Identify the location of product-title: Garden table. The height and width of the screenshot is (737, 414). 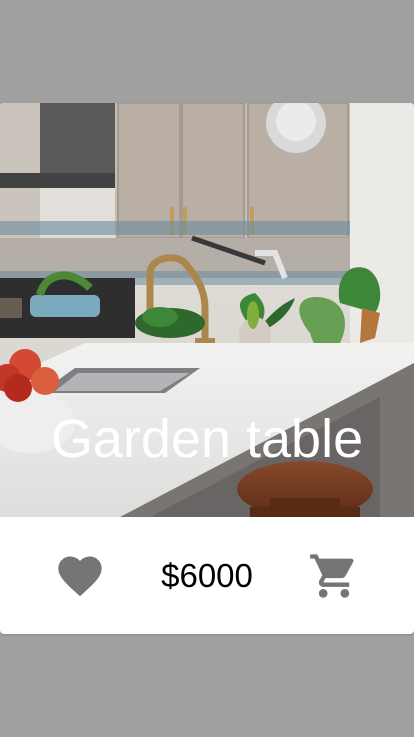
(207, 439).